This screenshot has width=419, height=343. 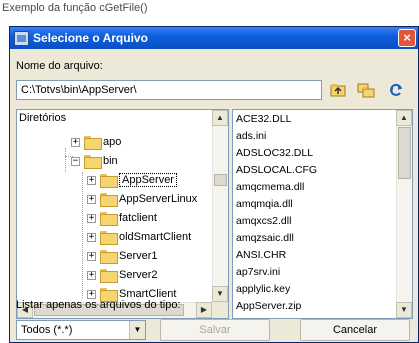 What do you see at coordinates (264, 204) in the screenshot?
I see `file-item: amqmqia.dll` at bounding box center [264, 204].